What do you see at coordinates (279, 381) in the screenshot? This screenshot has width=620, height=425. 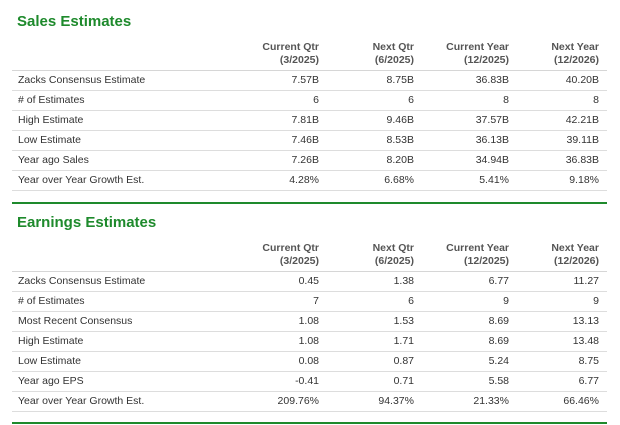 I see `table-cell: -0.41` at bounding box center [279, 381].